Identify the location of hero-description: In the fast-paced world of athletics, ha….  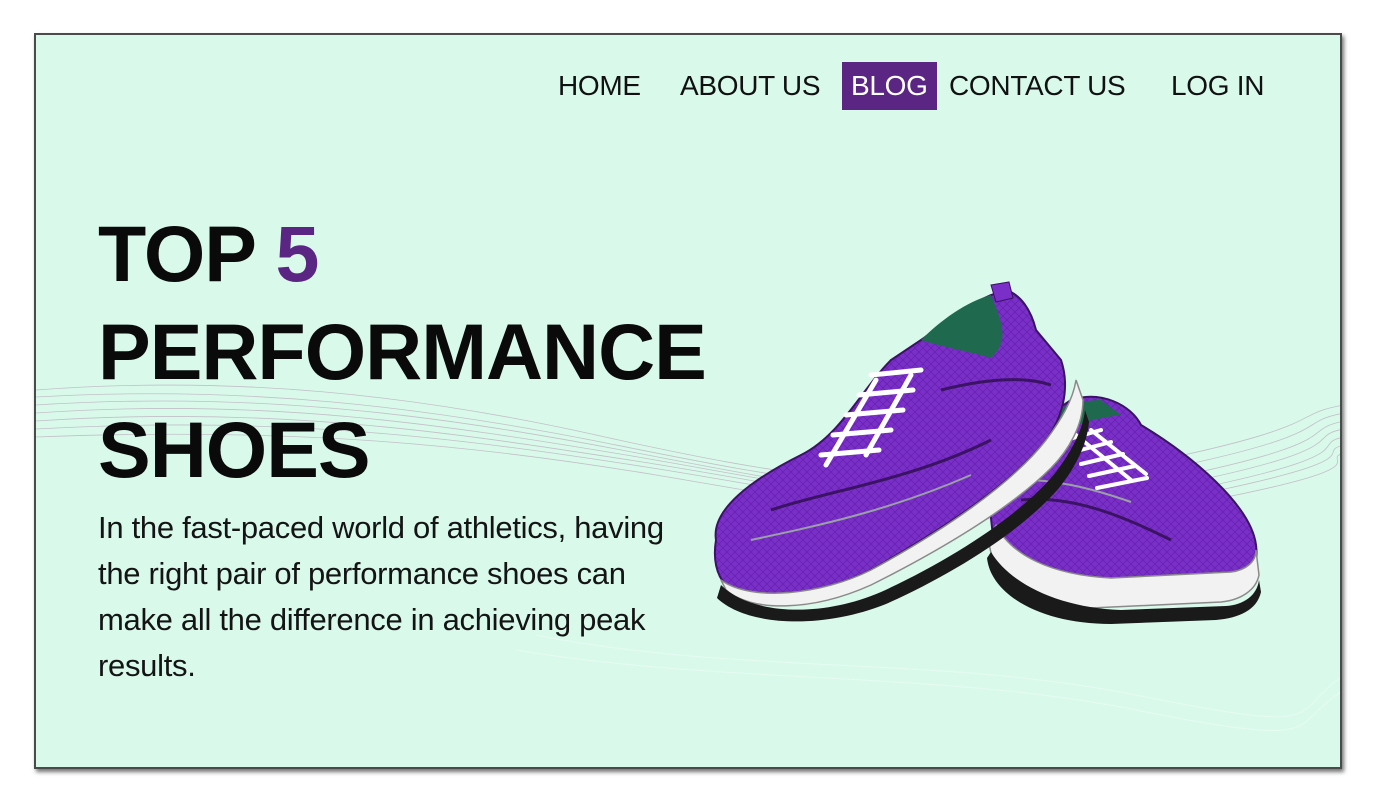
(381, 596).